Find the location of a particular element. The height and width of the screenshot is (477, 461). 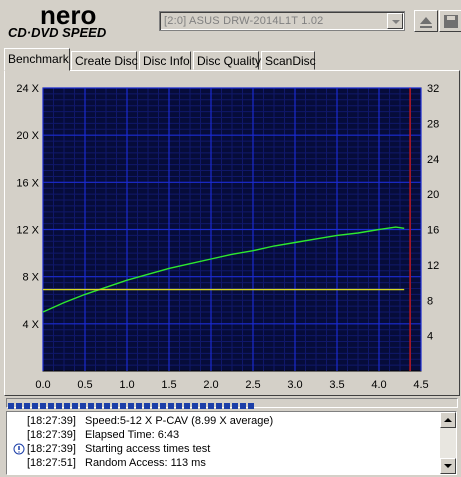

arrow-up-icon is located at coordinates (448, 420).